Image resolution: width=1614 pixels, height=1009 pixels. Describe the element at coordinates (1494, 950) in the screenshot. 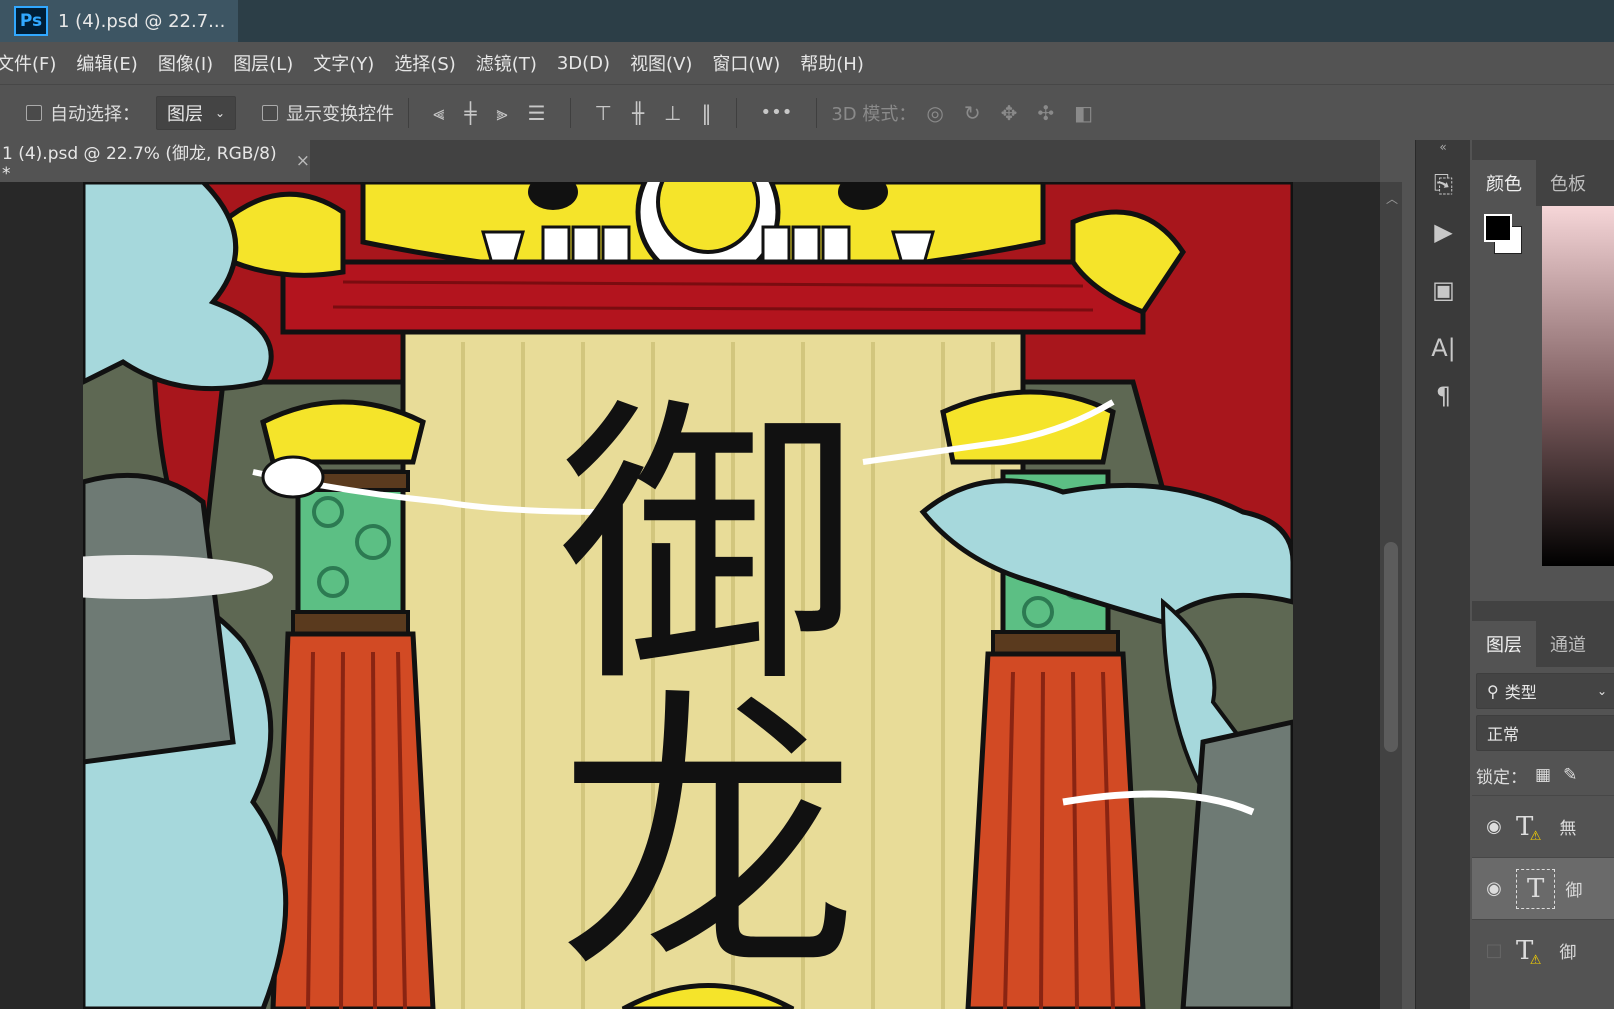

I see `hidden-eye-box: □` at that location.